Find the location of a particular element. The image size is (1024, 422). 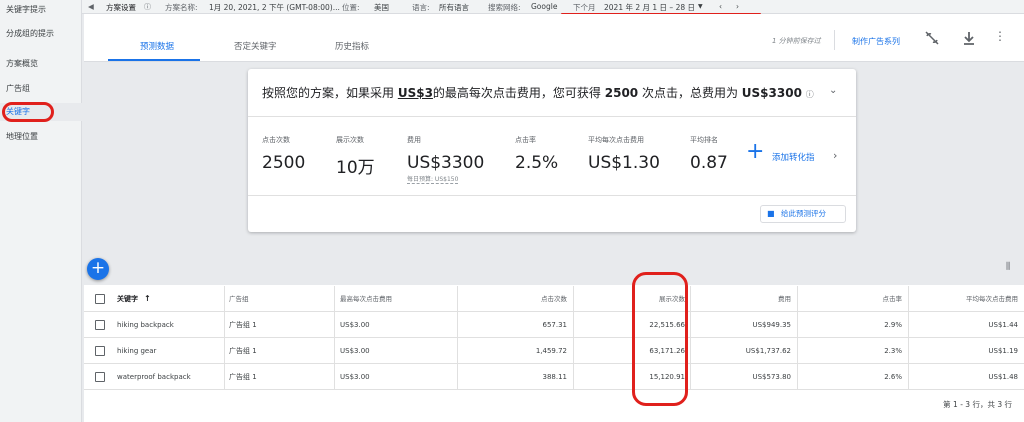

col-header-ad-group: 广告组 is located at coordinates (239, 299).